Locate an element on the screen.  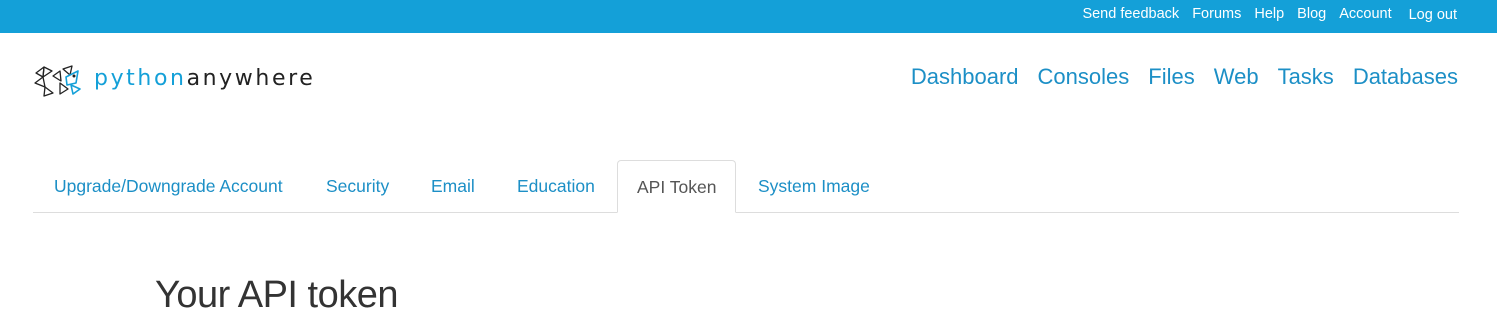
tab-api-token: API Token is located at coordinates (677, 186).